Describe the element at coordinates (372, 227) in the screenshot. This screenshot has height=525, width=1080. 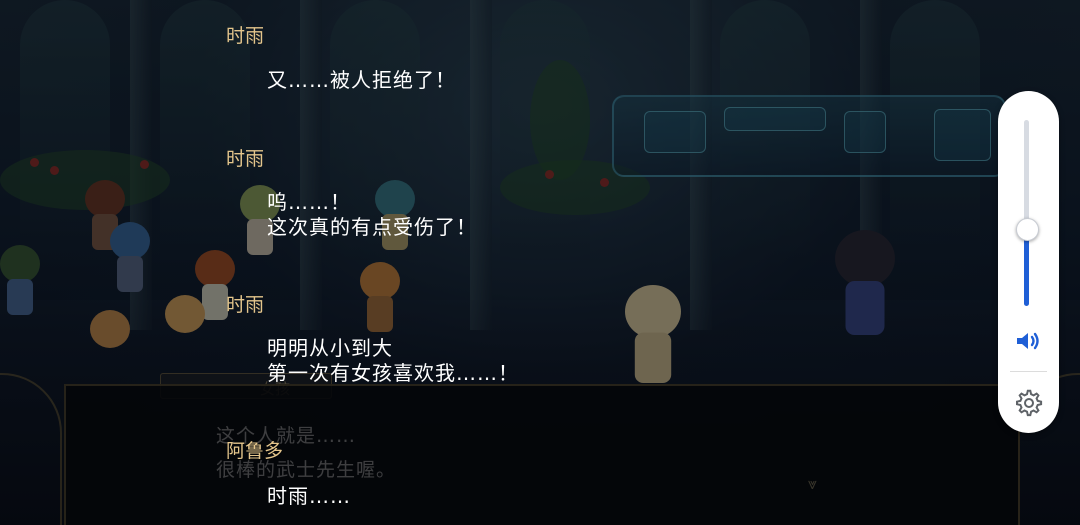
I see `log-line: 这次真的有点受伤了！` at that location.